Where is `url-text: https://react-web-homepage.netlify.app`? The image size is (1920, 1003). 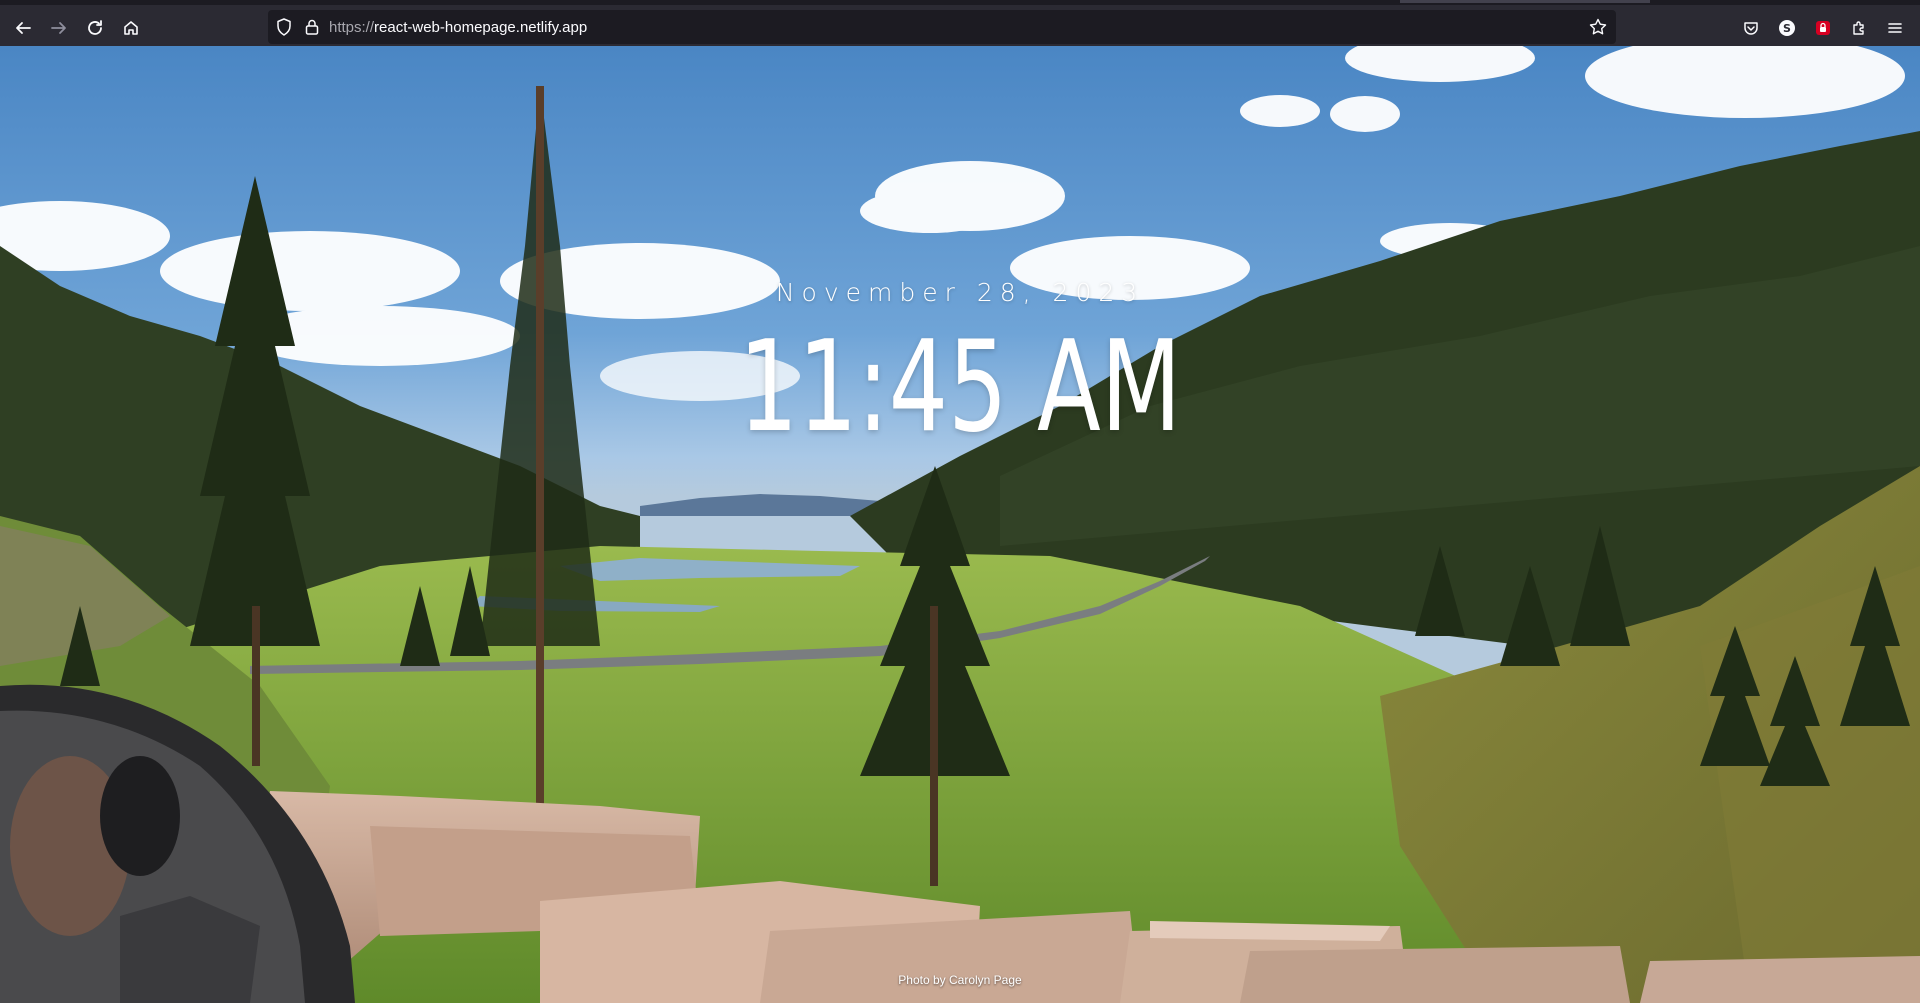 url-text: https://react-web-homepage.netlify.app is located at coordinates (458, 27).